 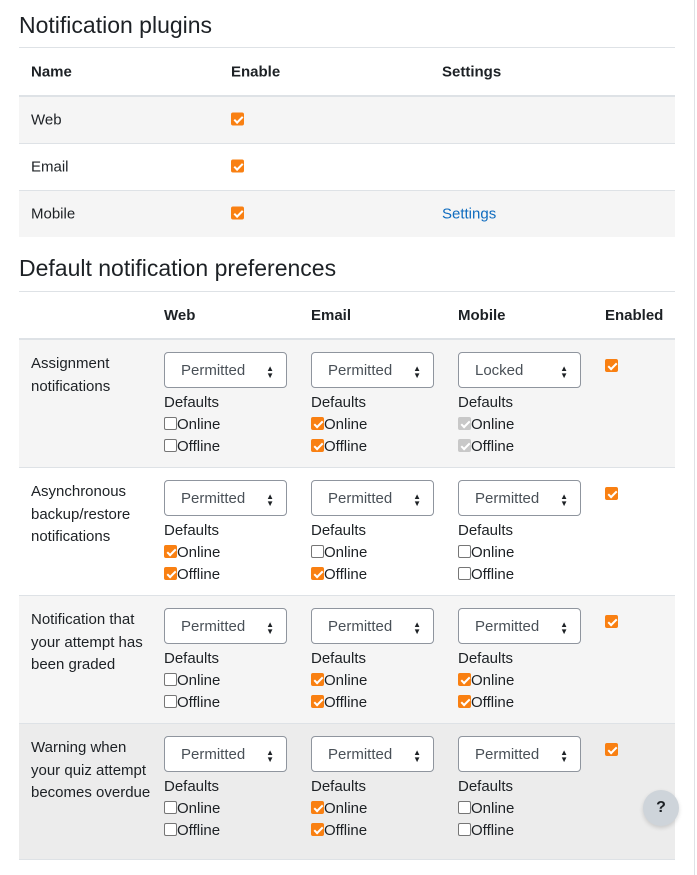 What do you see at coordinates (694, 437) in the screenshot?
I see `page-edge-divider` at bounding box center [694, 437].